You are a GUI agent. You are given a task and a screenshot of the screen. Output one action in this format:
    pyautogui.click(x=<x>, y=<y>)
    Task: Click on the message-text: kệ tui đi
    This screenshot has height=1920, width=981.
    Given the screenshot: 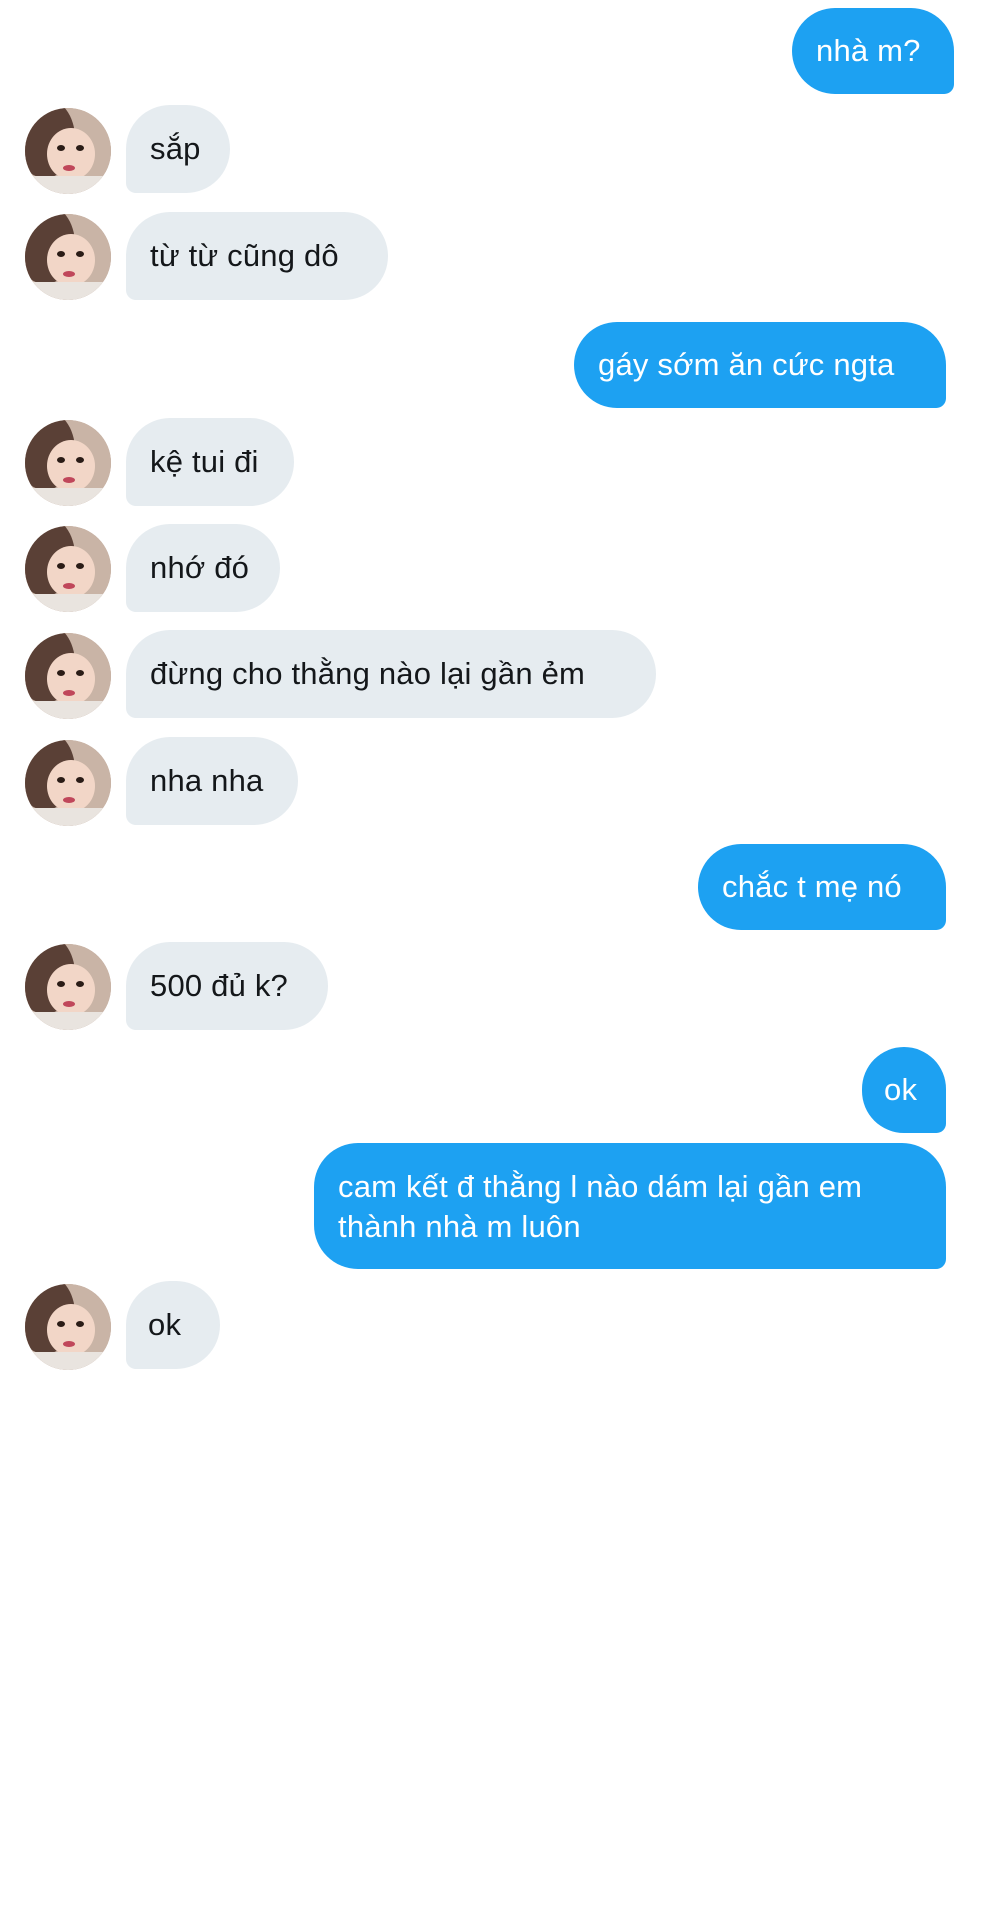 What is the action you would take?
    pyautogui.click(x=204, y=461)
    